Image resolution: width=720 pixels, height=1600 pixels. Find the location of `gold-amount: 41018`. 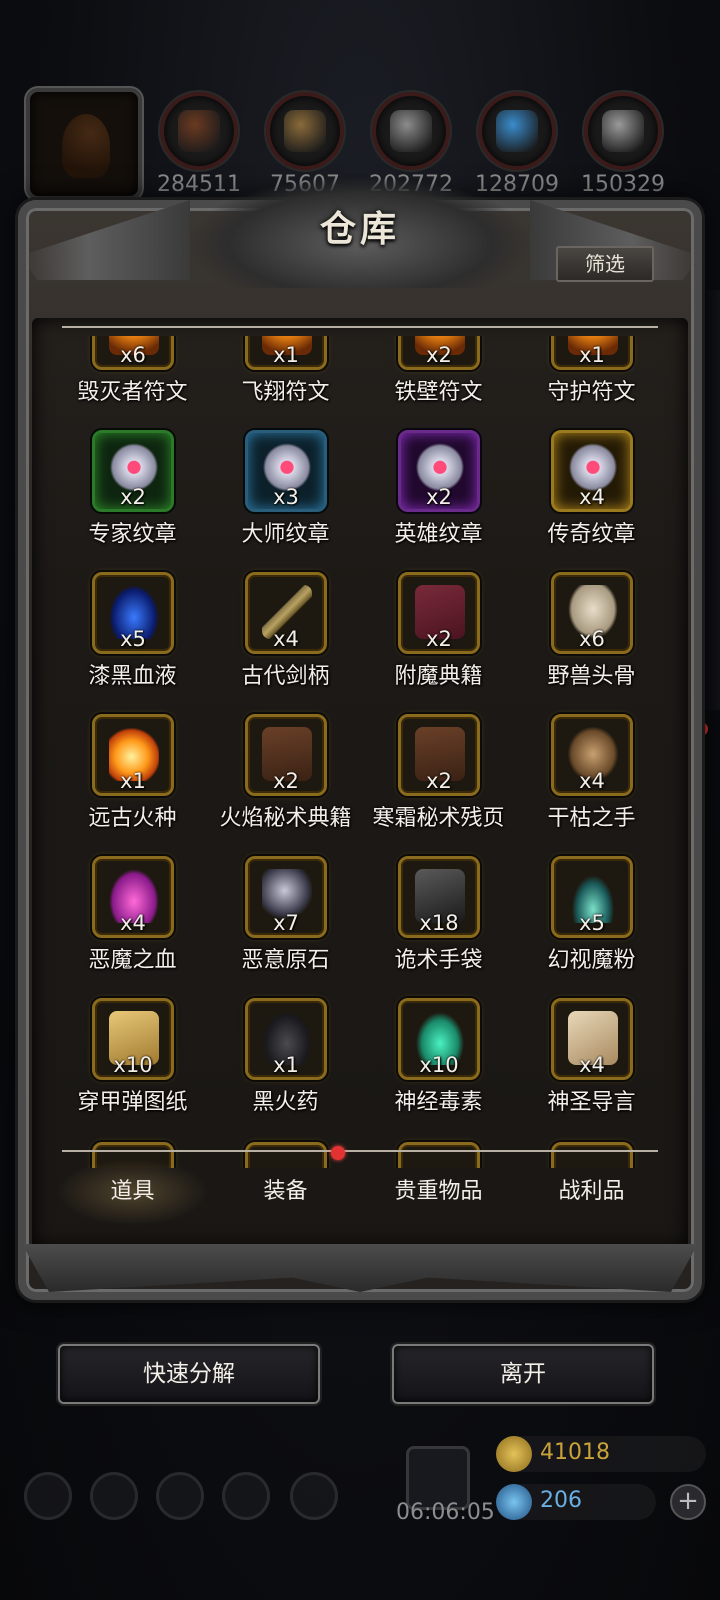

gold-amount: 41018 is located at coordinates (575, 1452).